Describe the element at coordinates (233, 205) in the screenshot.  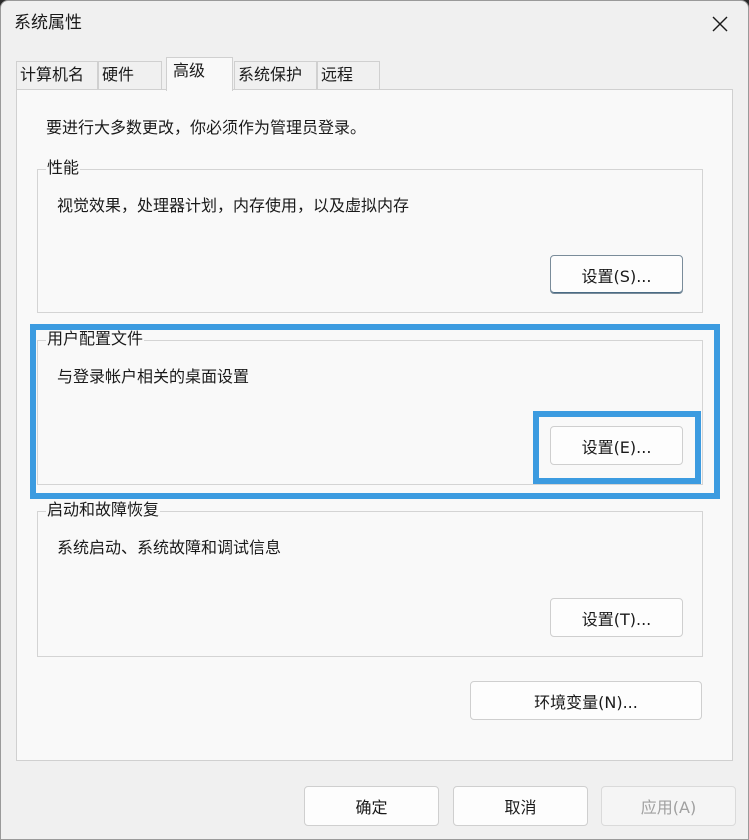
I see `performance-description: 视觉效果，处理器计划，内存使用，以及虚拟内存` at that location.